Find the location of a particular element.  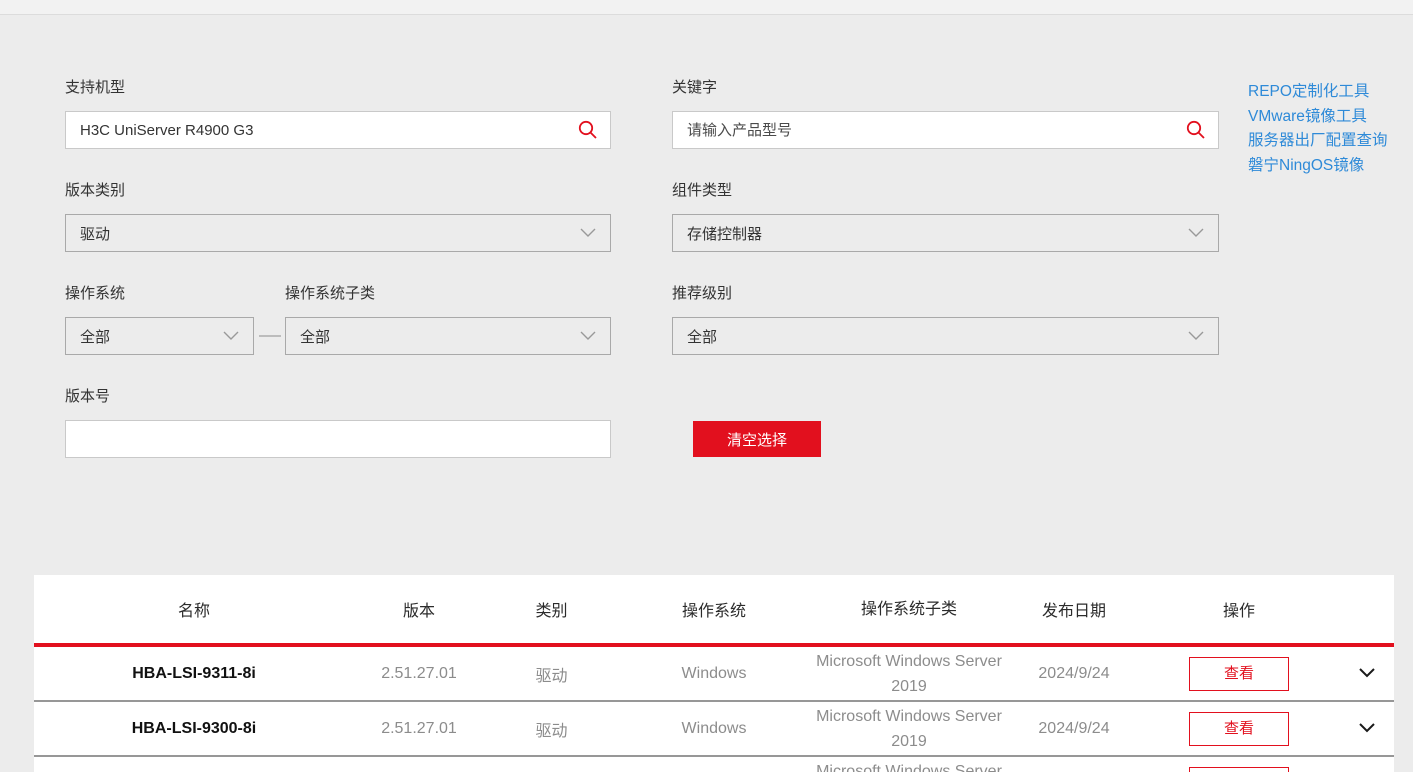

field-version-number: 版本号 is located at coordinates (338, 422).